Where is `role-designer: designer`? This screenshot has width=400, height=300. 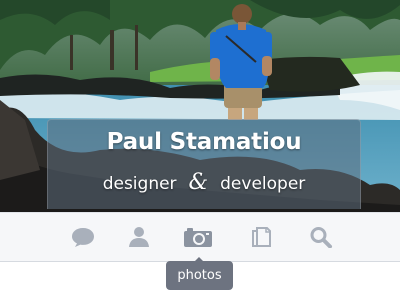 role-designer: designer is located at coordinates (139, 184).